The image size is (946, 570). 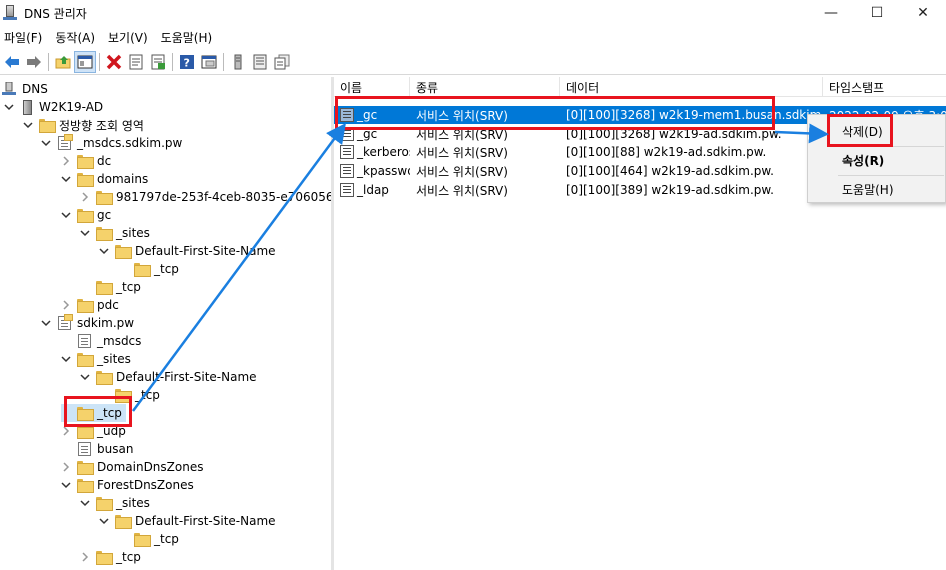 What do you see at coordinates (63, 62) in the screenshot?
I see `up-folder-button` at bounding box center [63, 62].